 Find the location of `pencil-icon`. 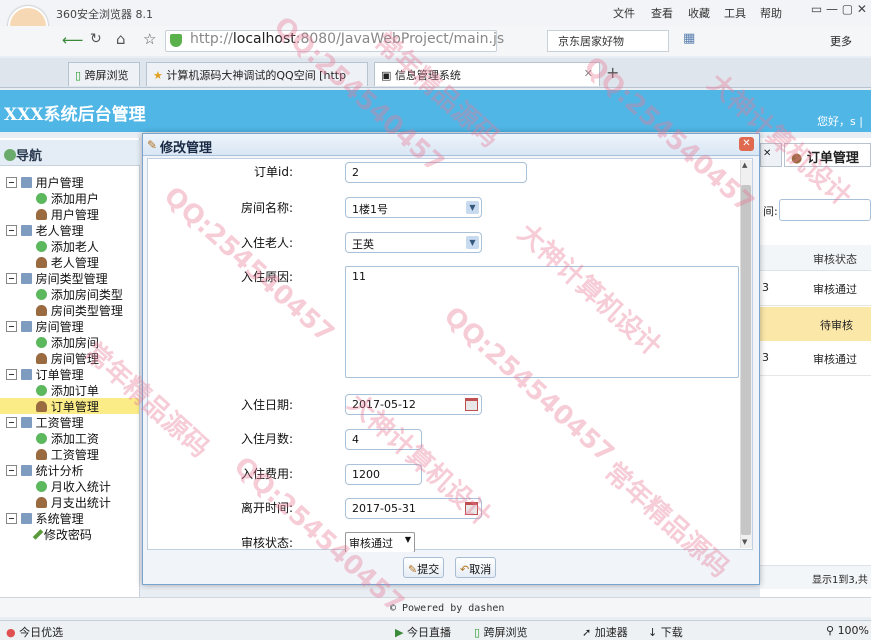

pencil-icon is located at coordinates (38, 534).